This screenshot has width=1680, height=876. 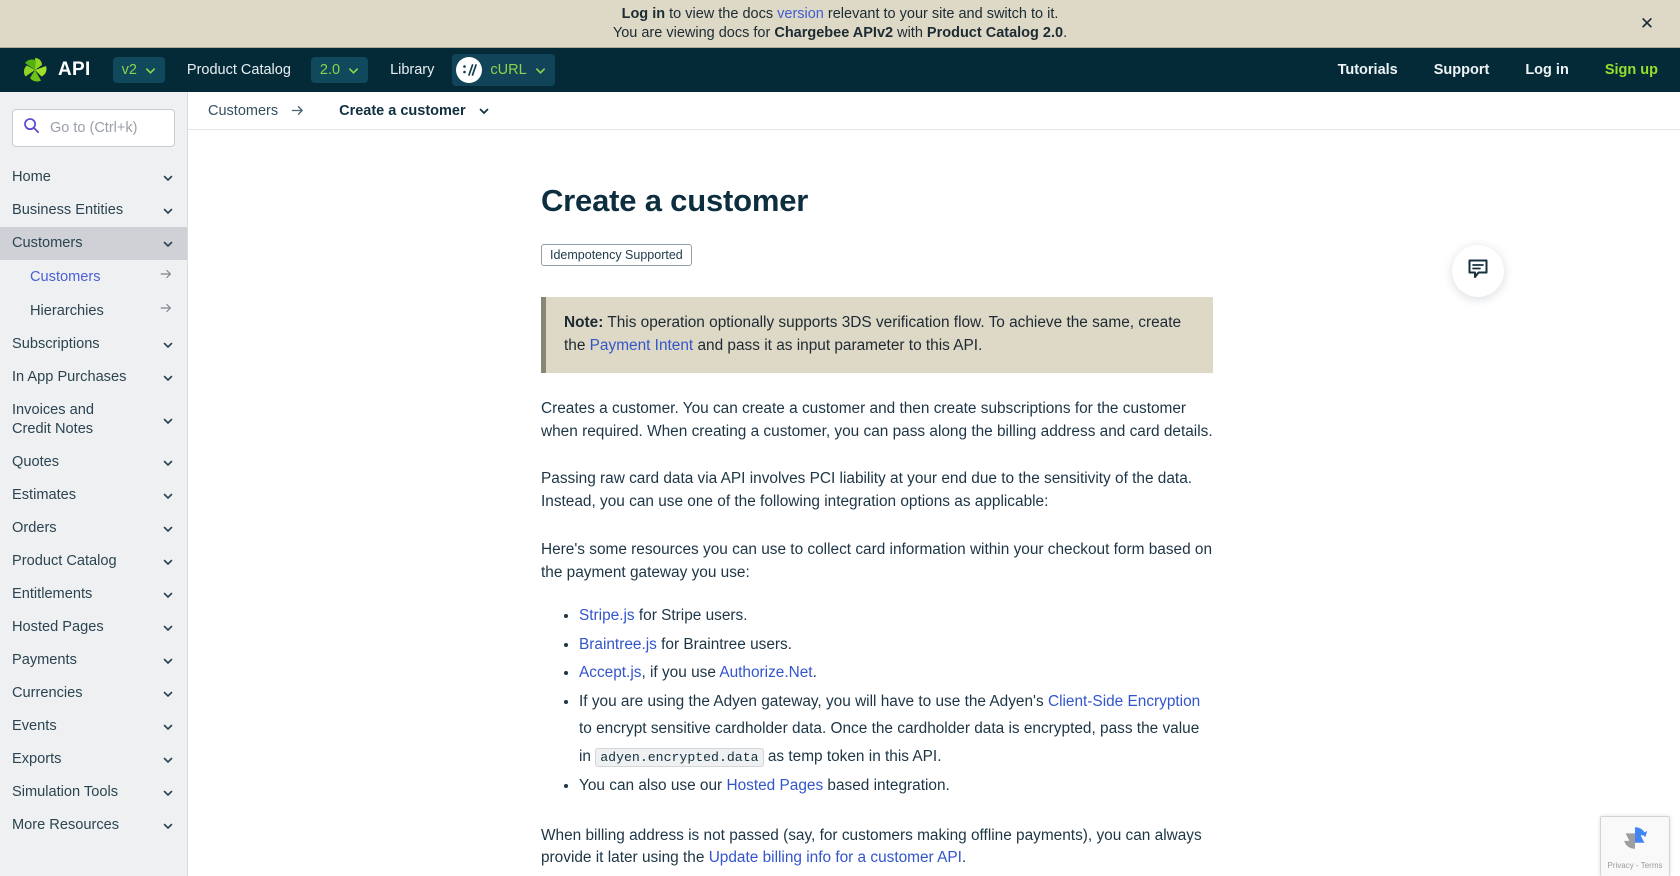 What do you see at coordinates (68, 210) in the screenshot?
I see `sidebar-item-label: Business Entities` at bounding box center [68, 210].